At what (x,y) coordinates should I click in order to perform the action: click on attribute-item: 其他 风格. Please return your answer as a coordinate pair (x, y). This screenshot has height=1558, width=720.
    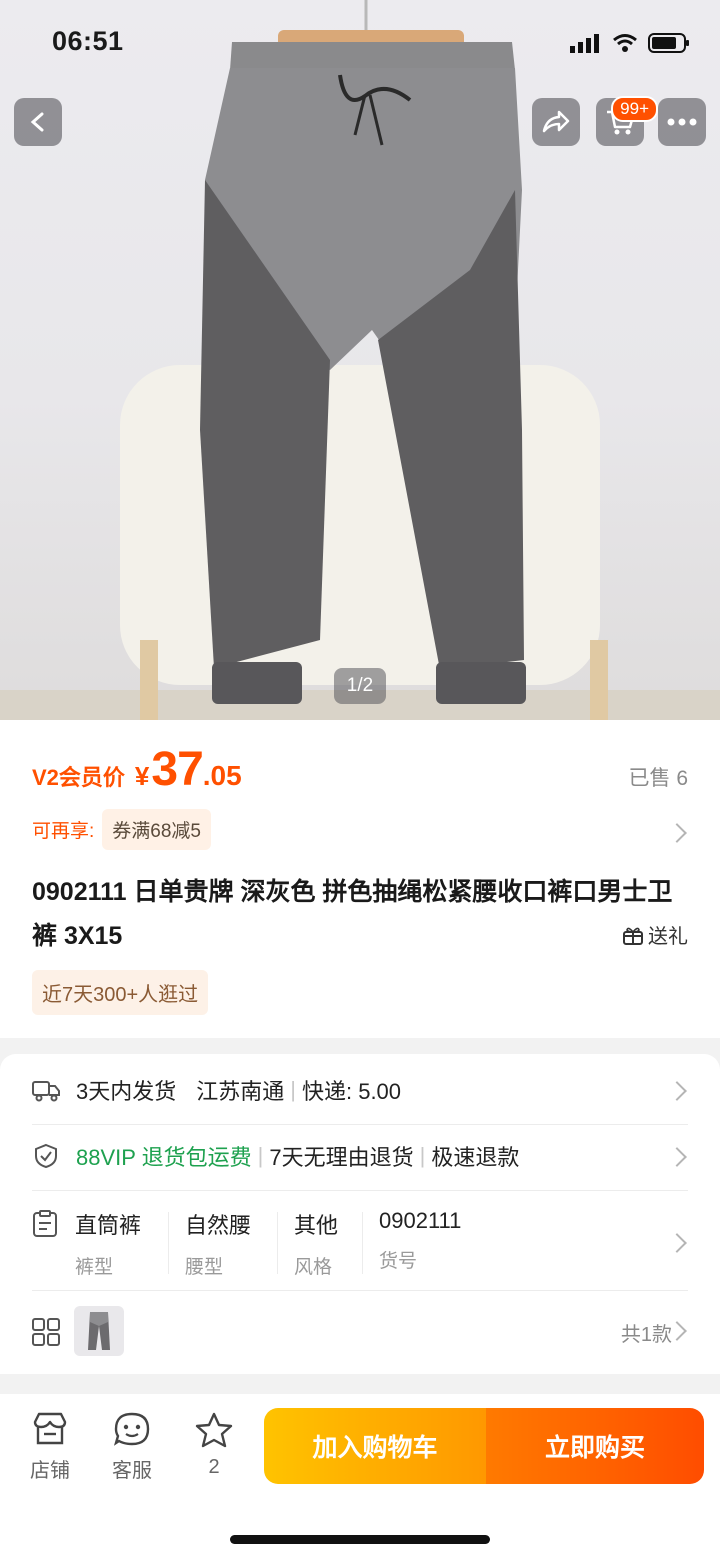
    Looking at the image, I should click on (316, 1245).